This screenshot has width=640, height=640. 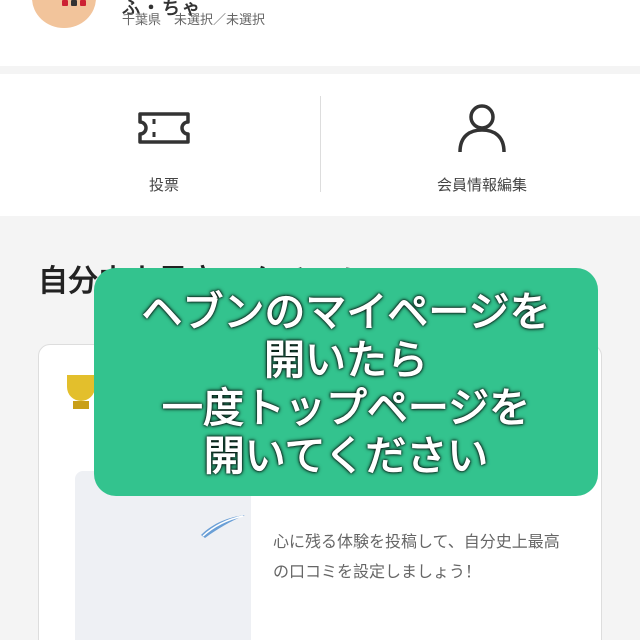 I want to click on vote-button: 投票, so click(x=164, y=145).